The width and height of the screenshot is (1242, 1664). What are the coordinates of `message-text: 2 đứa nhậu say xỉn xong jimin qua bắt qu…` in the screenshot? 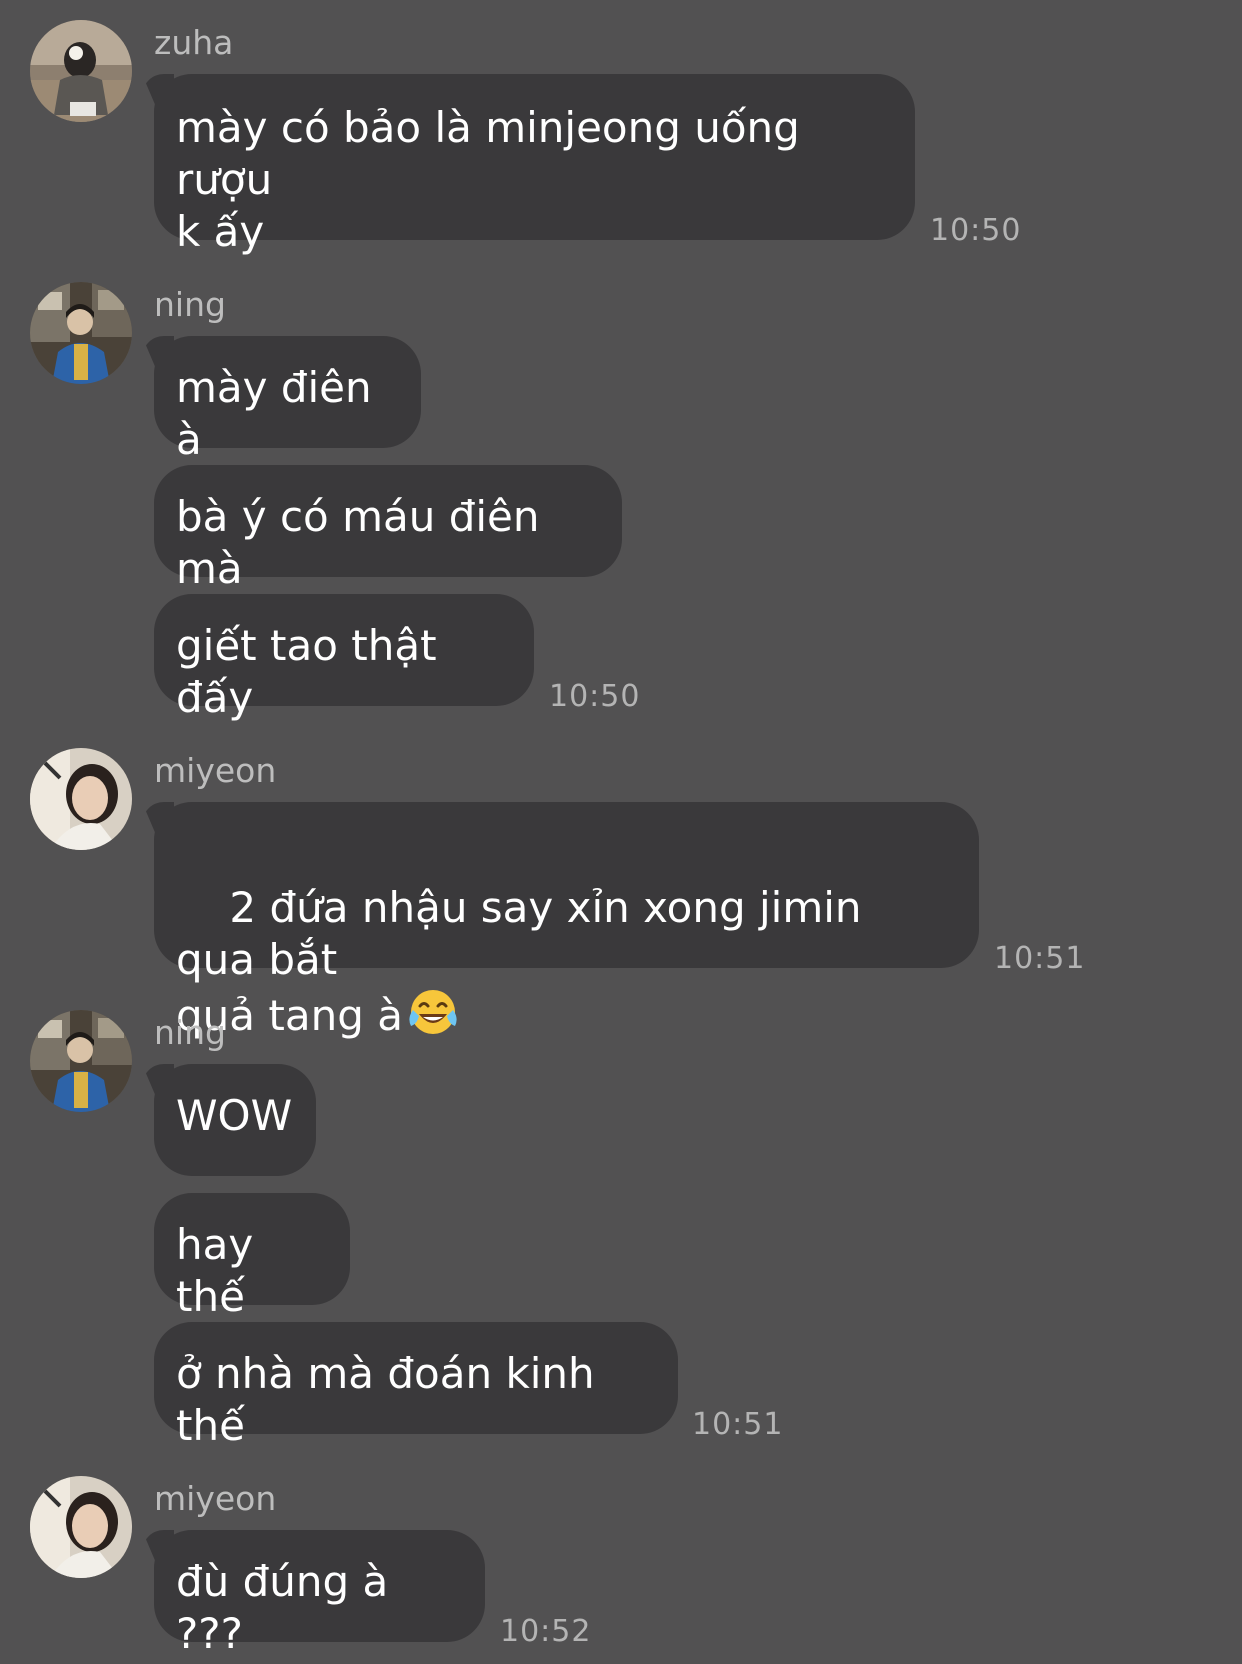 It's located at (519, 961).